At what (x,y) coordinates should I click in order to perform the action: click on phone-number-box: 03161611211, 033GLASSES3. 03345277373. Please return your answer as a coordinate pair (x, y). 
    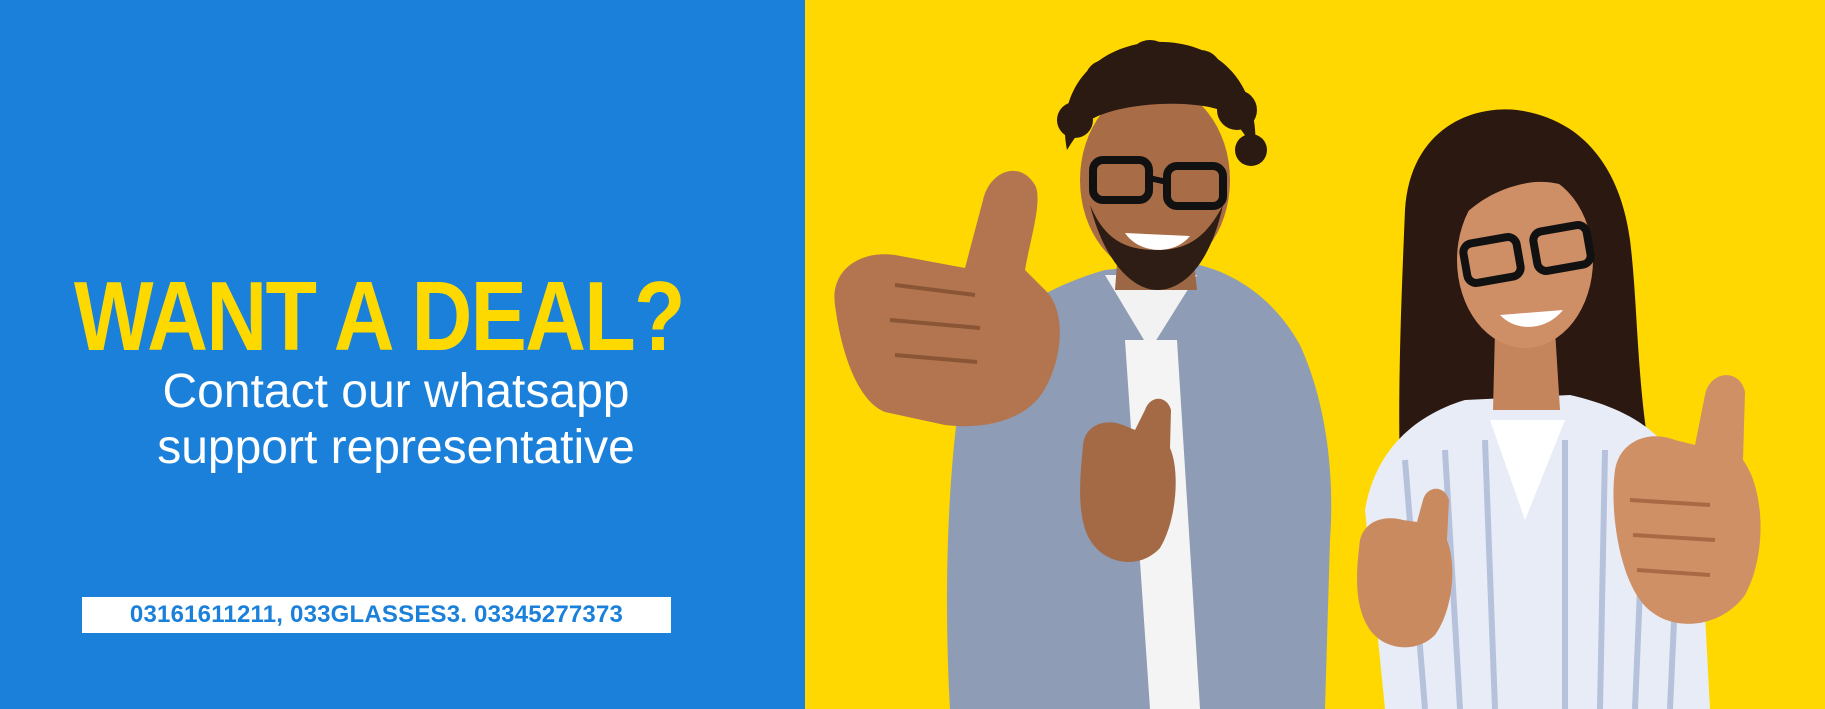
    Looking at the image, I should click on (376, 615).